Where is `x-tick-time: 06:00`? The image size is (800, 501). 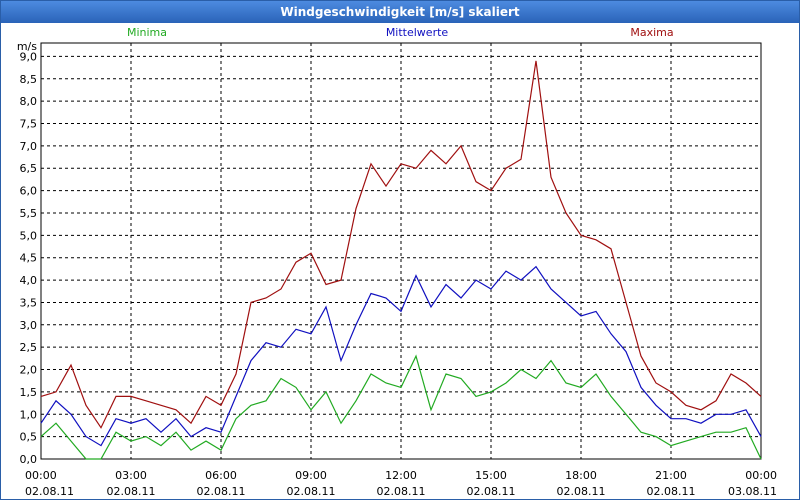
x-tick-time: 06:00 is located at coordinates (221, 475).